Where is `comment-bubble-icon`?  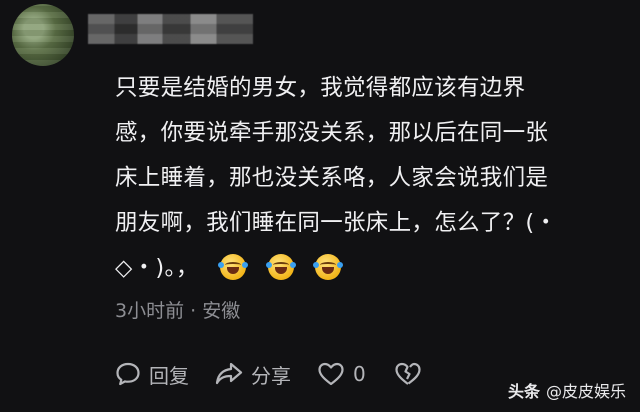
comment-bubble-icon is located at coordinates (128, 374).